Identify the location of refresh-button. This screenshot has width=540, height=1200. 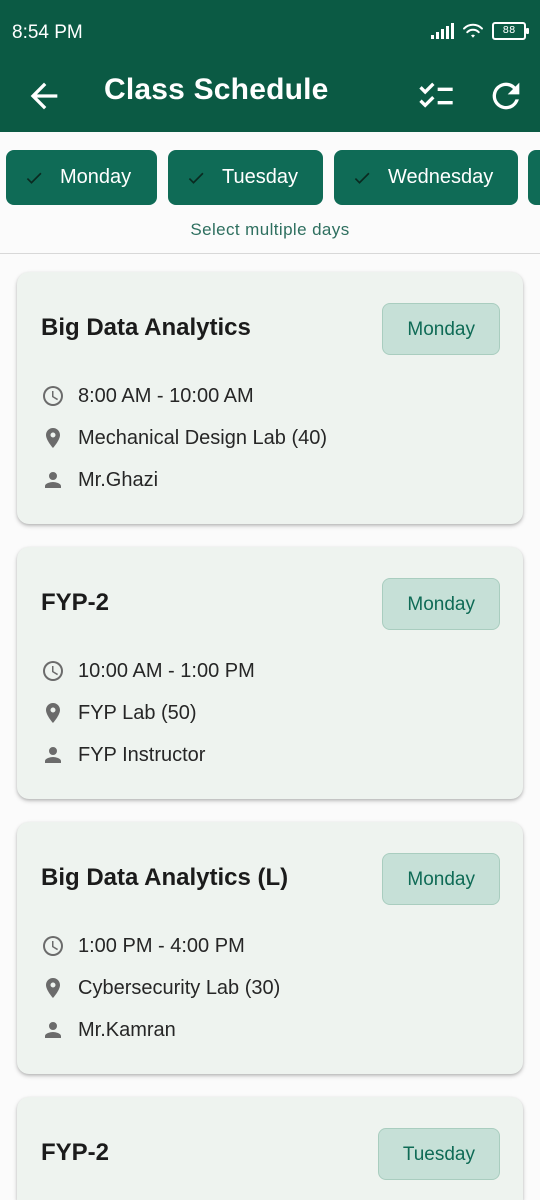
(506, 96).